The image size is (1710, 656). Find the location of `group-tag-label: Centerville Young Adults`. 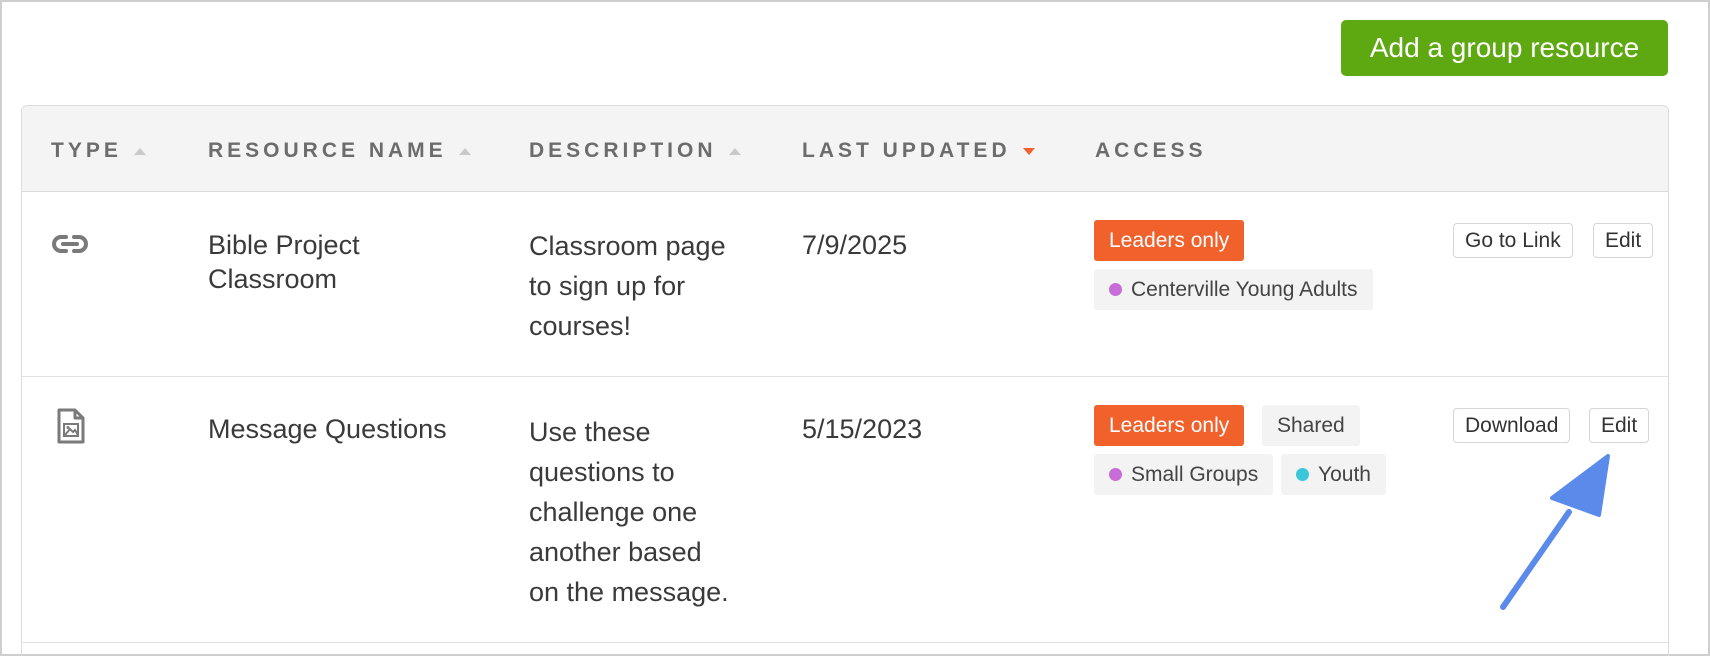

group-tag-label: Centerville Young Adults is located at coordinates (1244, 289).